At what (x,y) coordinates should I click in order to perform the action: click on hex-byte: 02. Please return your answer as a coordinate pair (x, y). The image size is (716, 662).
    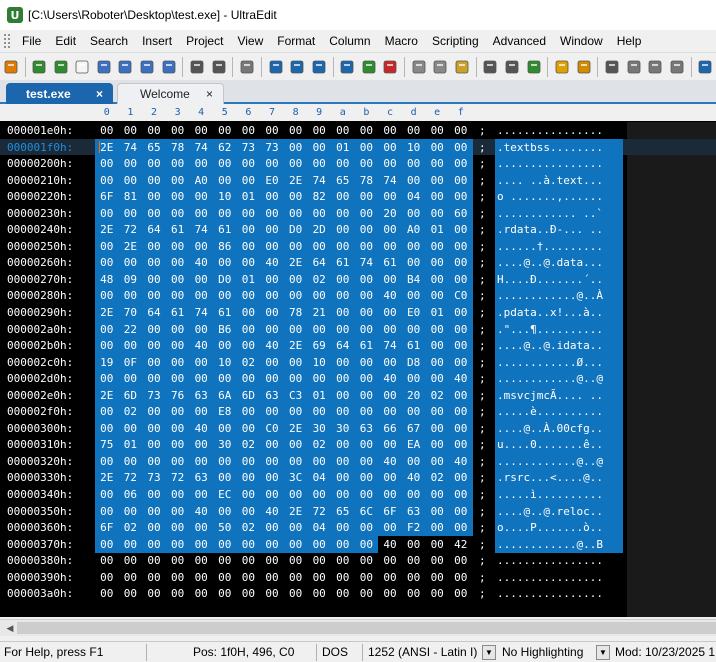
    Looking at the image, I should click on (248, 528).